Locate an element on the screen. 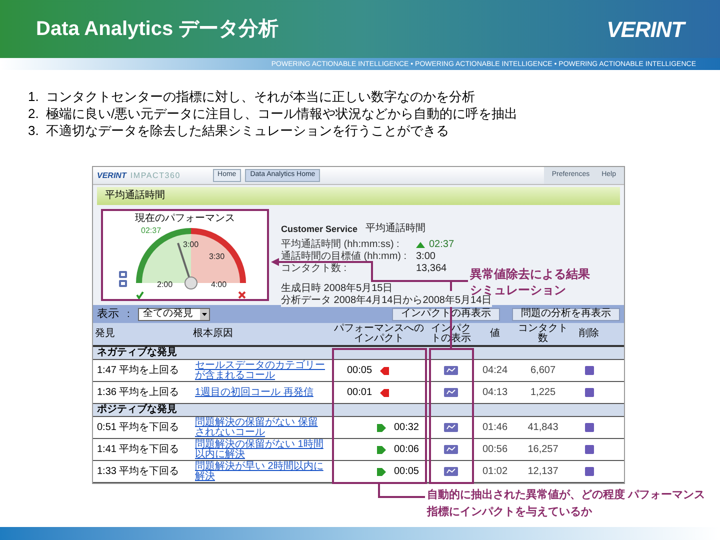  table-cell-text: 04:13 is located at coordinates (495, 393).